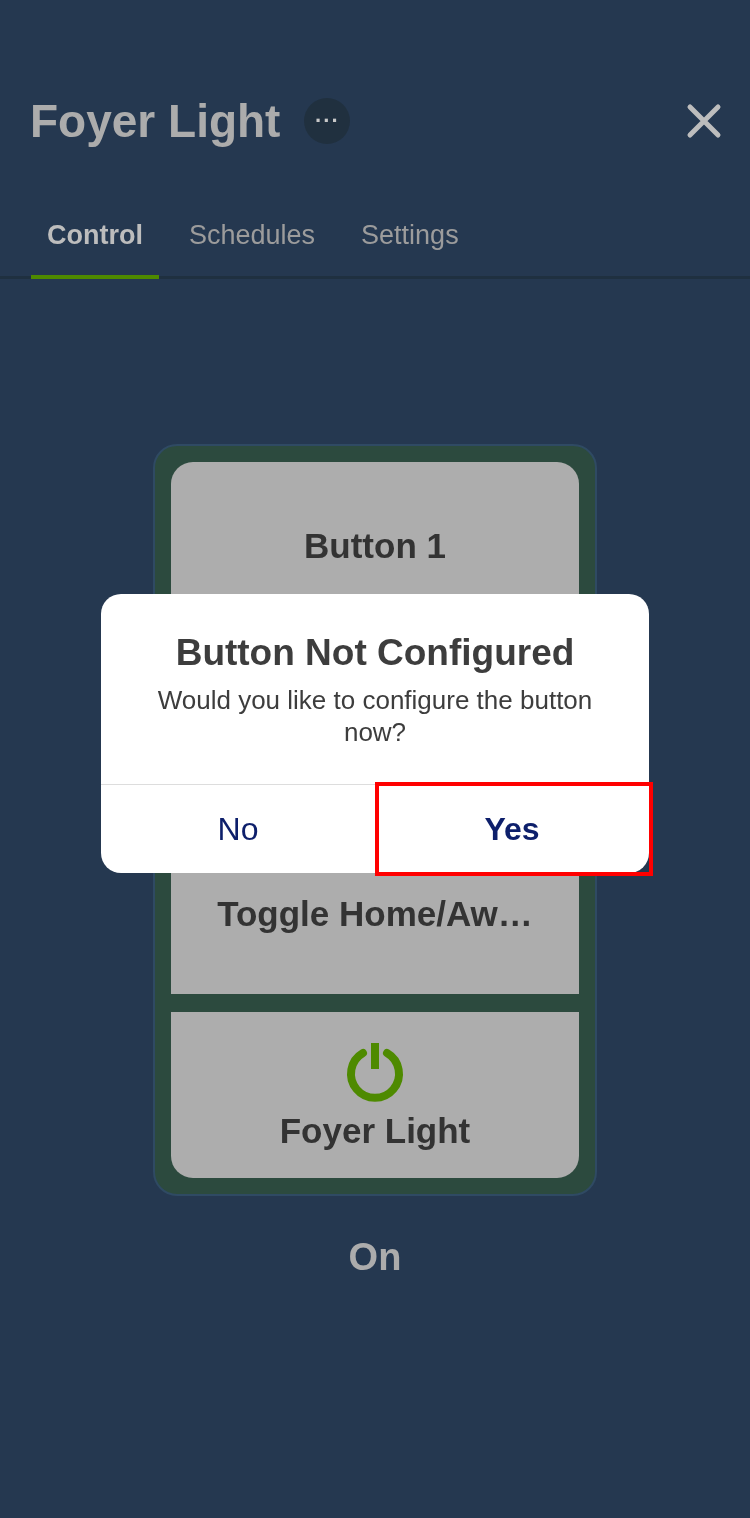 Image resolution: width=750 pixels, height=1518 pixels. What do you see at coordinates (238, 829) in the screenshot?
I see `dialog-button: No` at bounding box center [238, 829].